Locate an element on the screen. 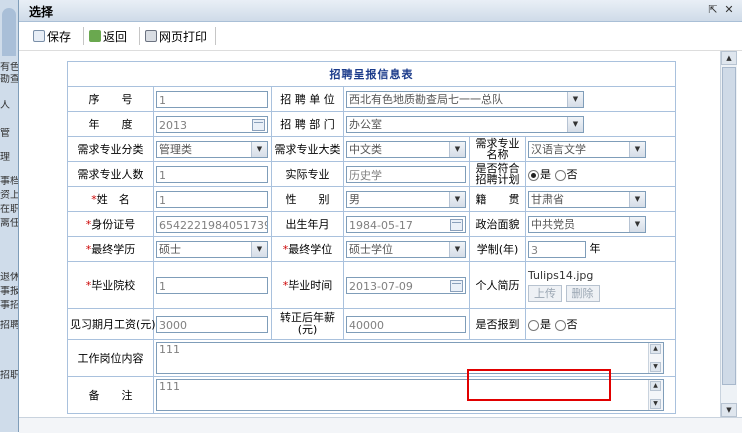 Image resolution: width=742 pixels, height=433 pixels. native-label: 籍 贯 is located at coordinates (497, 199).